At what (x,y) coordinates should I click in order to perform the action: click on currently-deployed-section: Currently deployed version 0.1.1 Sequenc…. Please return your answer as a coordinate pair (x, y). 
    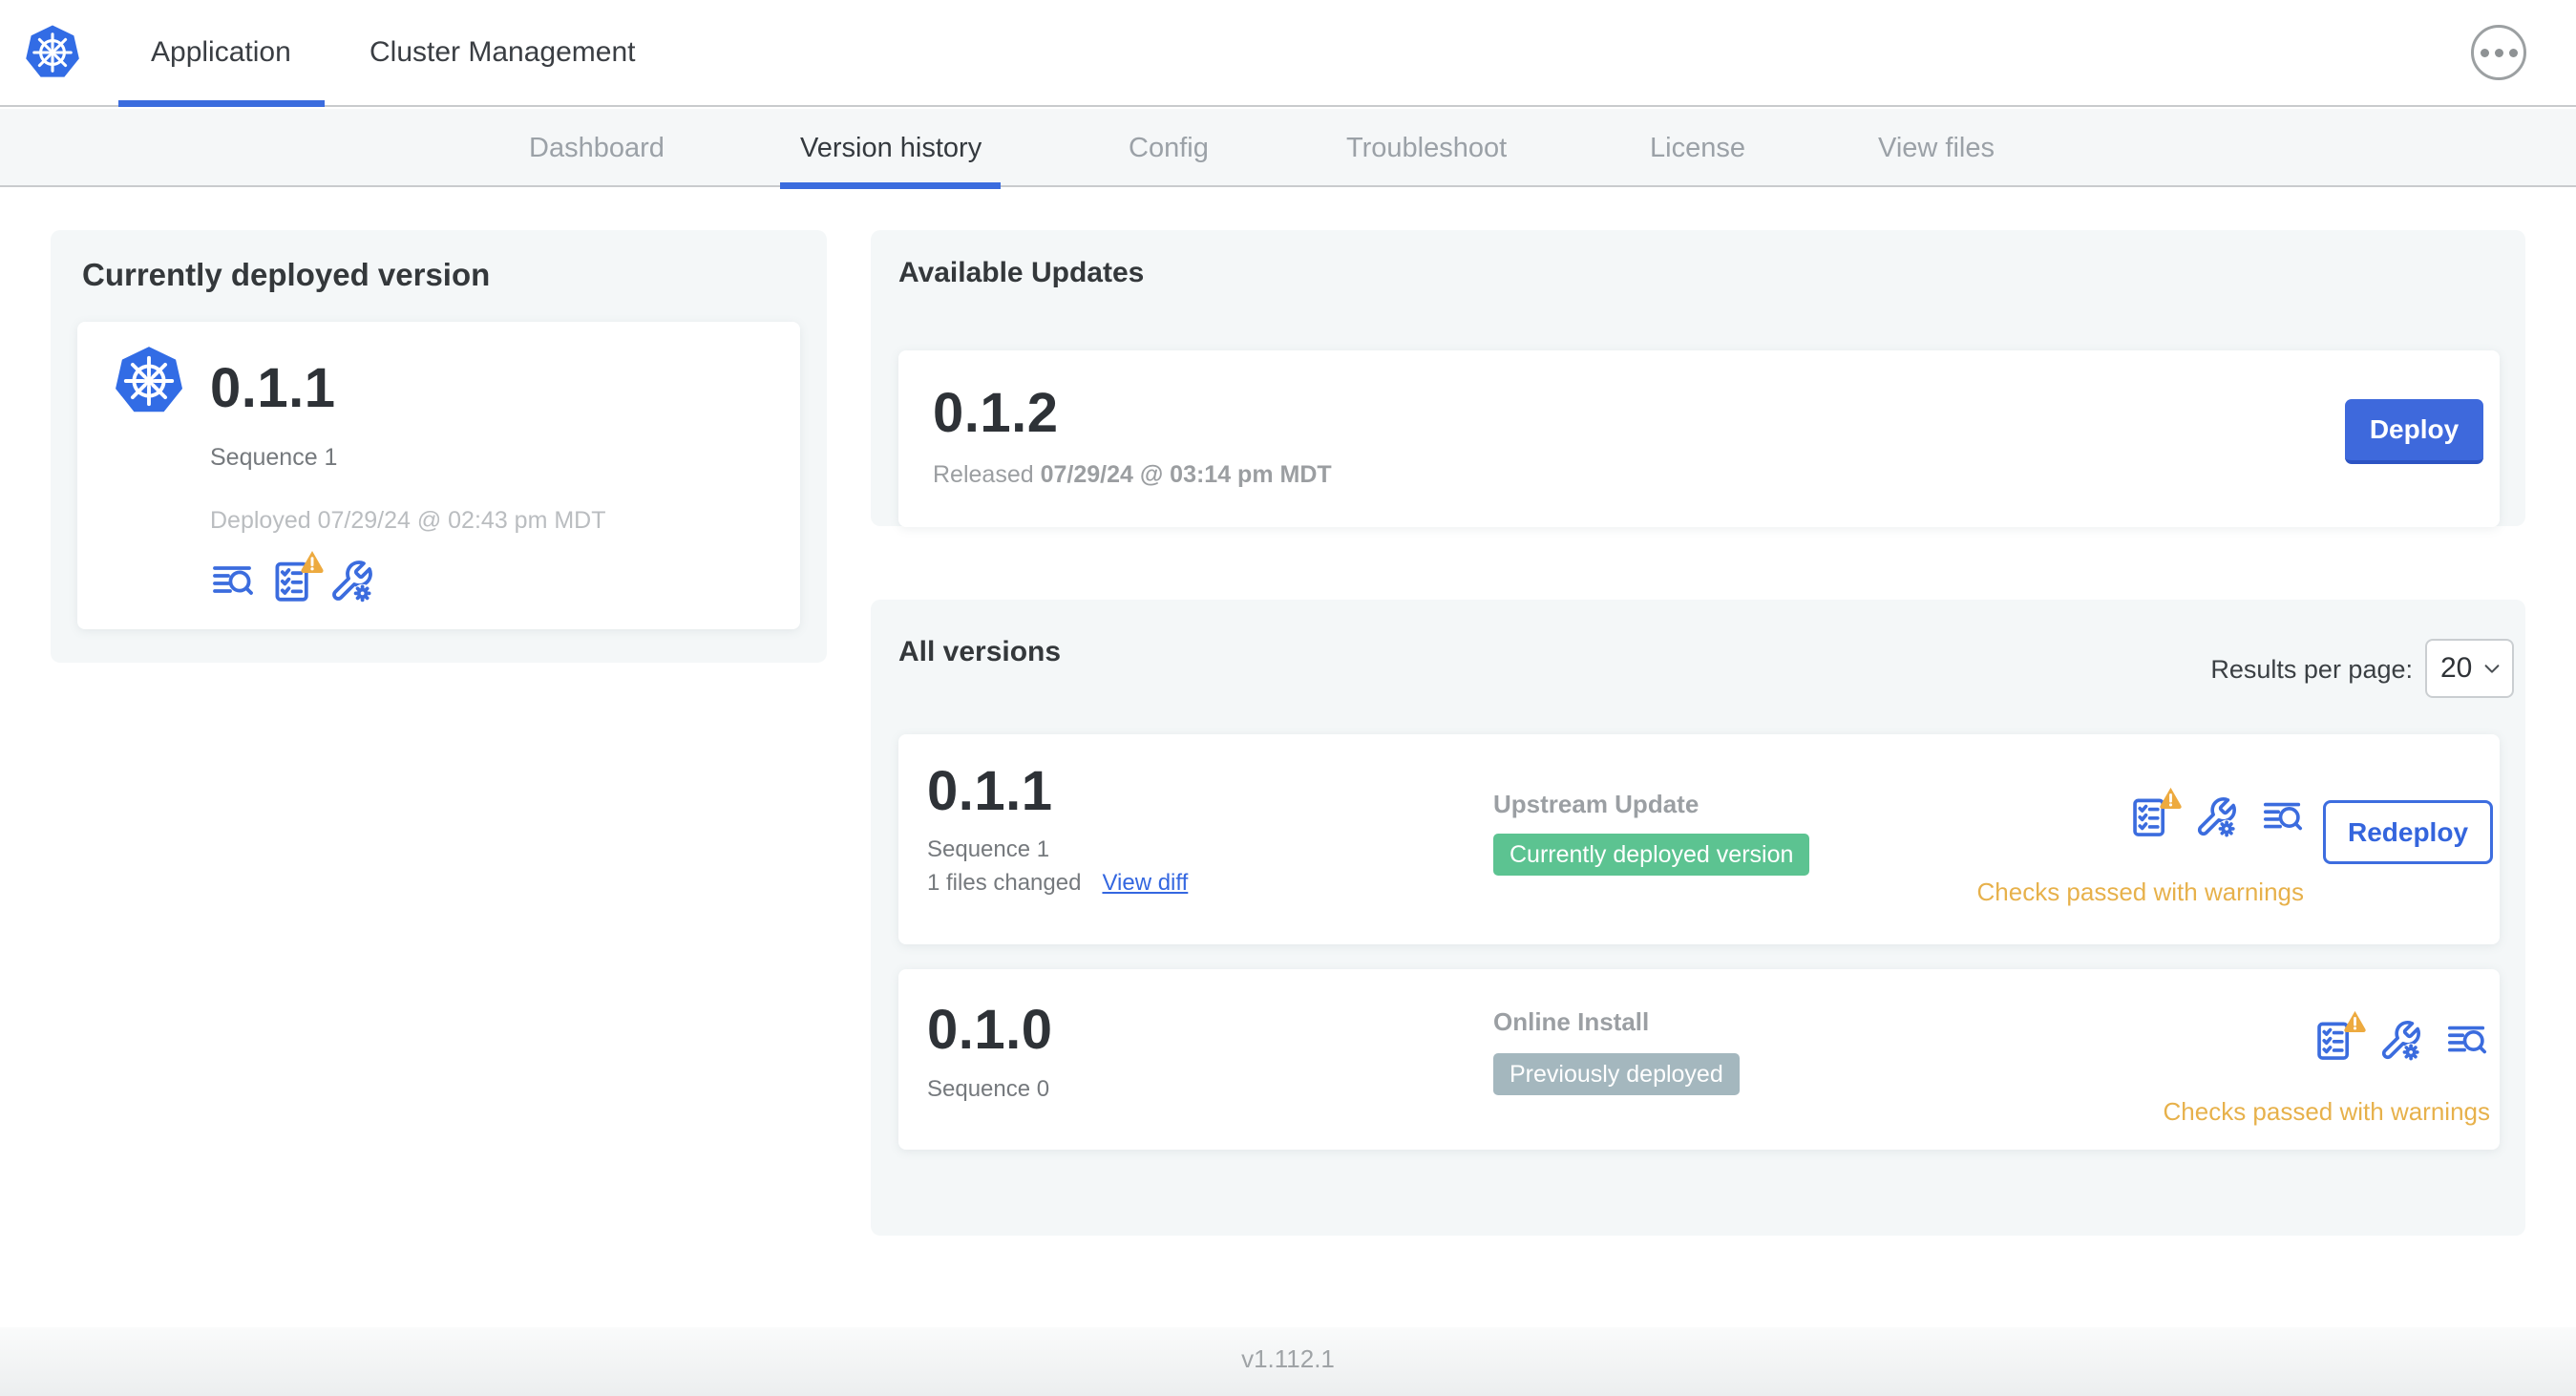
    Looking at the image, I should click on (439, 446).